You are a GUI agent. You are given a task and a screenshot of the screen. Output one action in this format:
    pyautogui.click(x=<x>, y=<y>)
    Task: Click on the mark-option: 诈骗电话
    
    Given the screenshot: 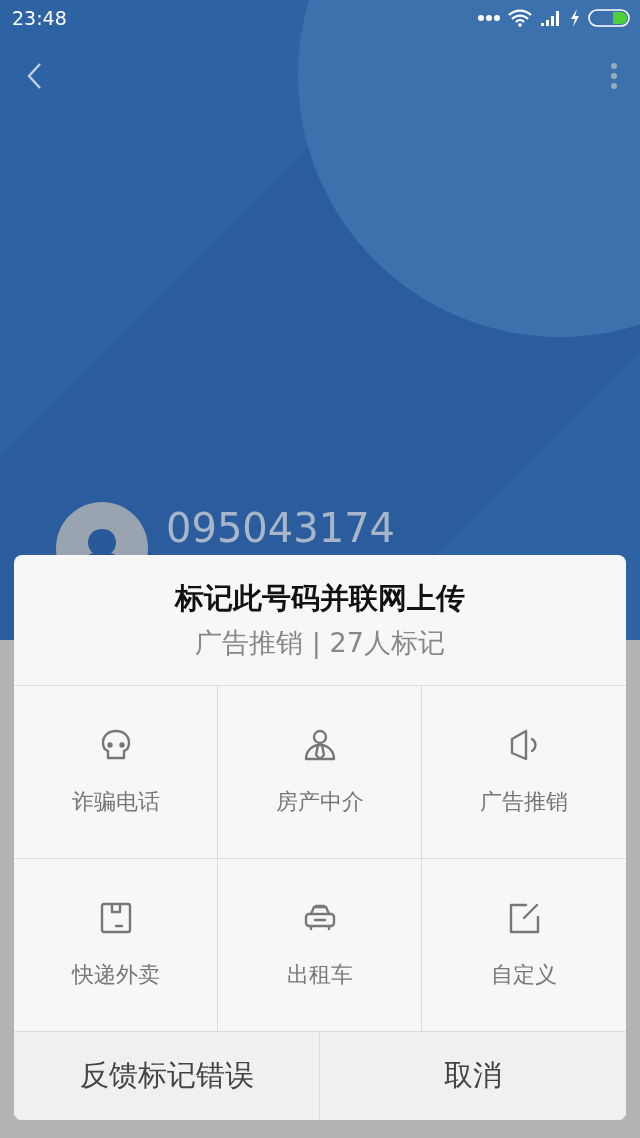 What is the action you would take?
    pyautogui.click(x=116, y=772)
    